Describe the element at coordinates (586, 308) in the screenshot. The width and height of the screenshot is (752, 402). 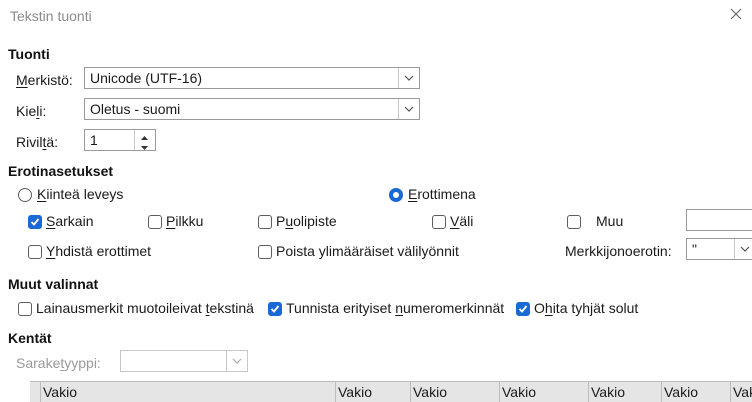
I see `skip-empty-cells-label: Ohita tyhjät solut` at that location.